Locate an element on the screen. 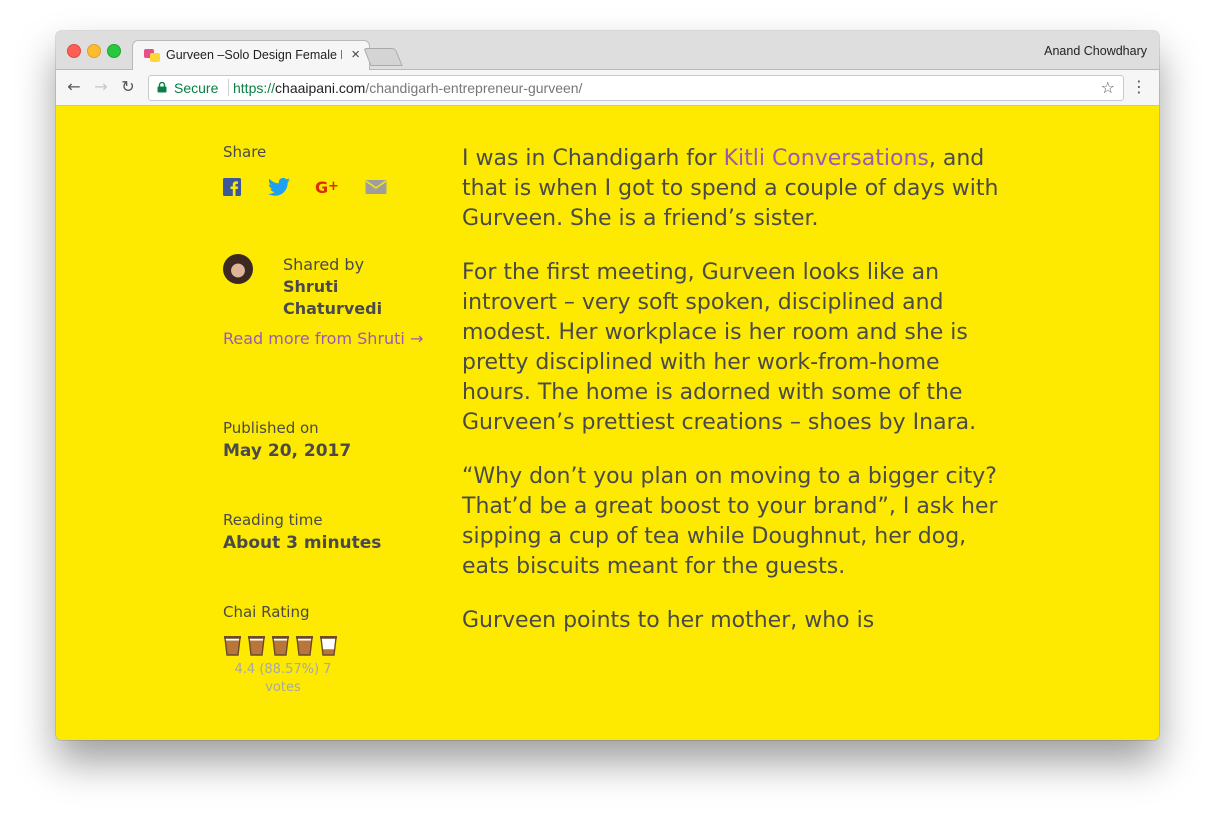 The image size is (1215, 820). url-separator is located at coordinates (228, 87).